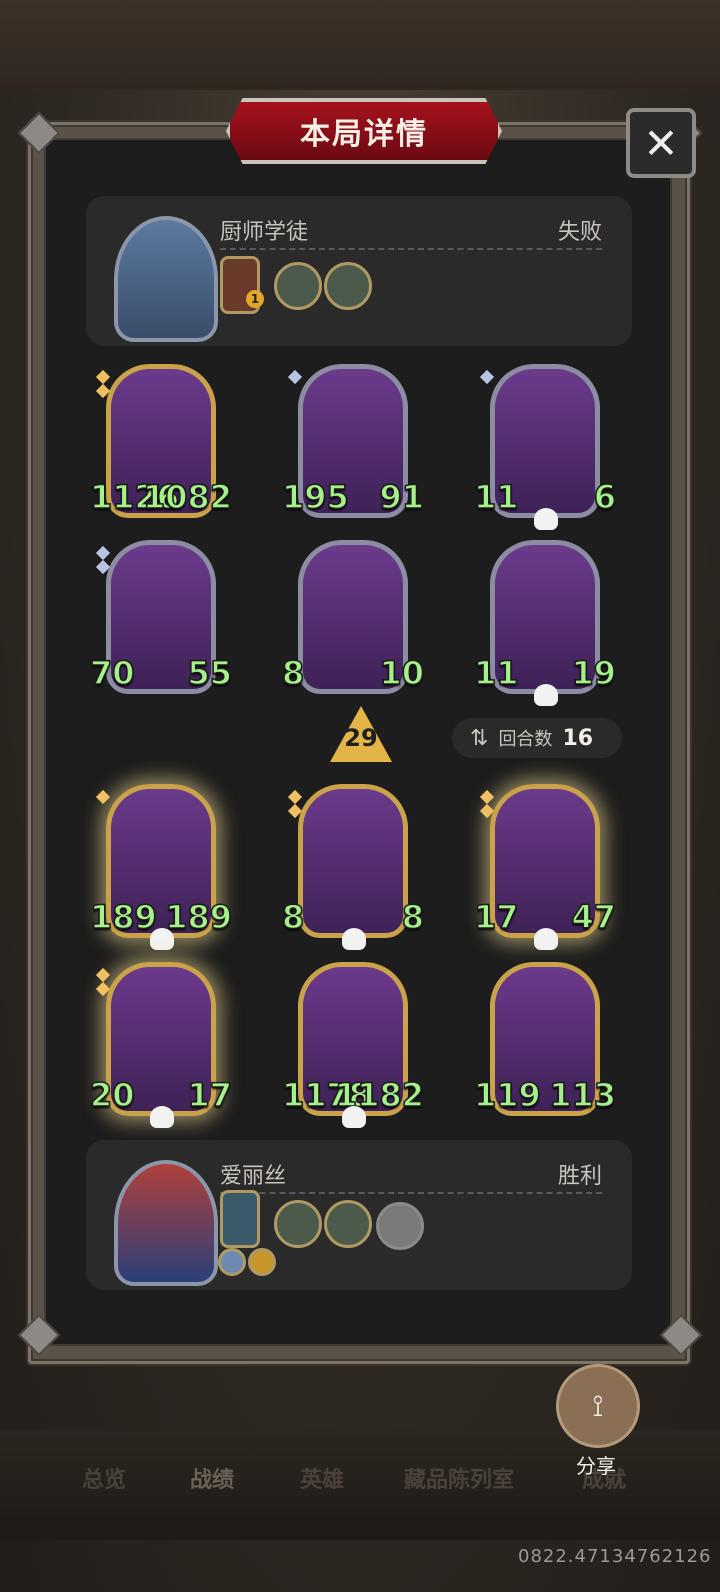 This screenshot has width=720, height=1592. What do you see at coordinates (545, 623) in the screenshot?
I see `minion-card: 11 19` at bounding box center [545, 623].